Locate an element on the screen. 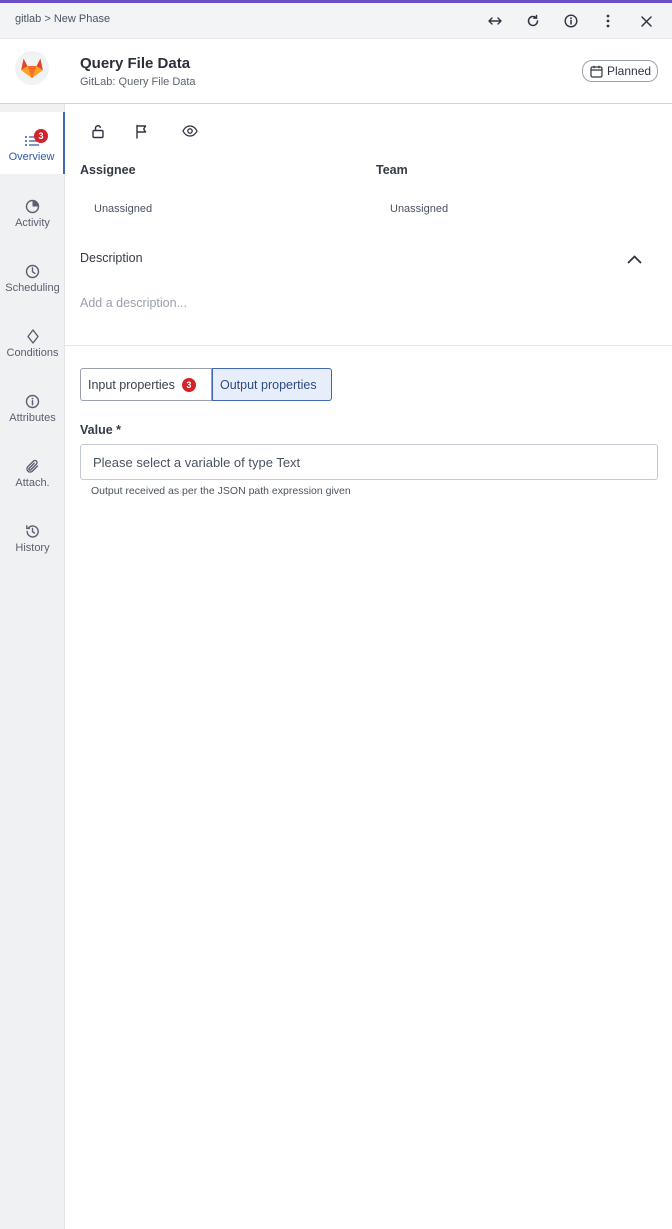  sidebar-item-attachments: Attach. is located at coordinates (32, 468).